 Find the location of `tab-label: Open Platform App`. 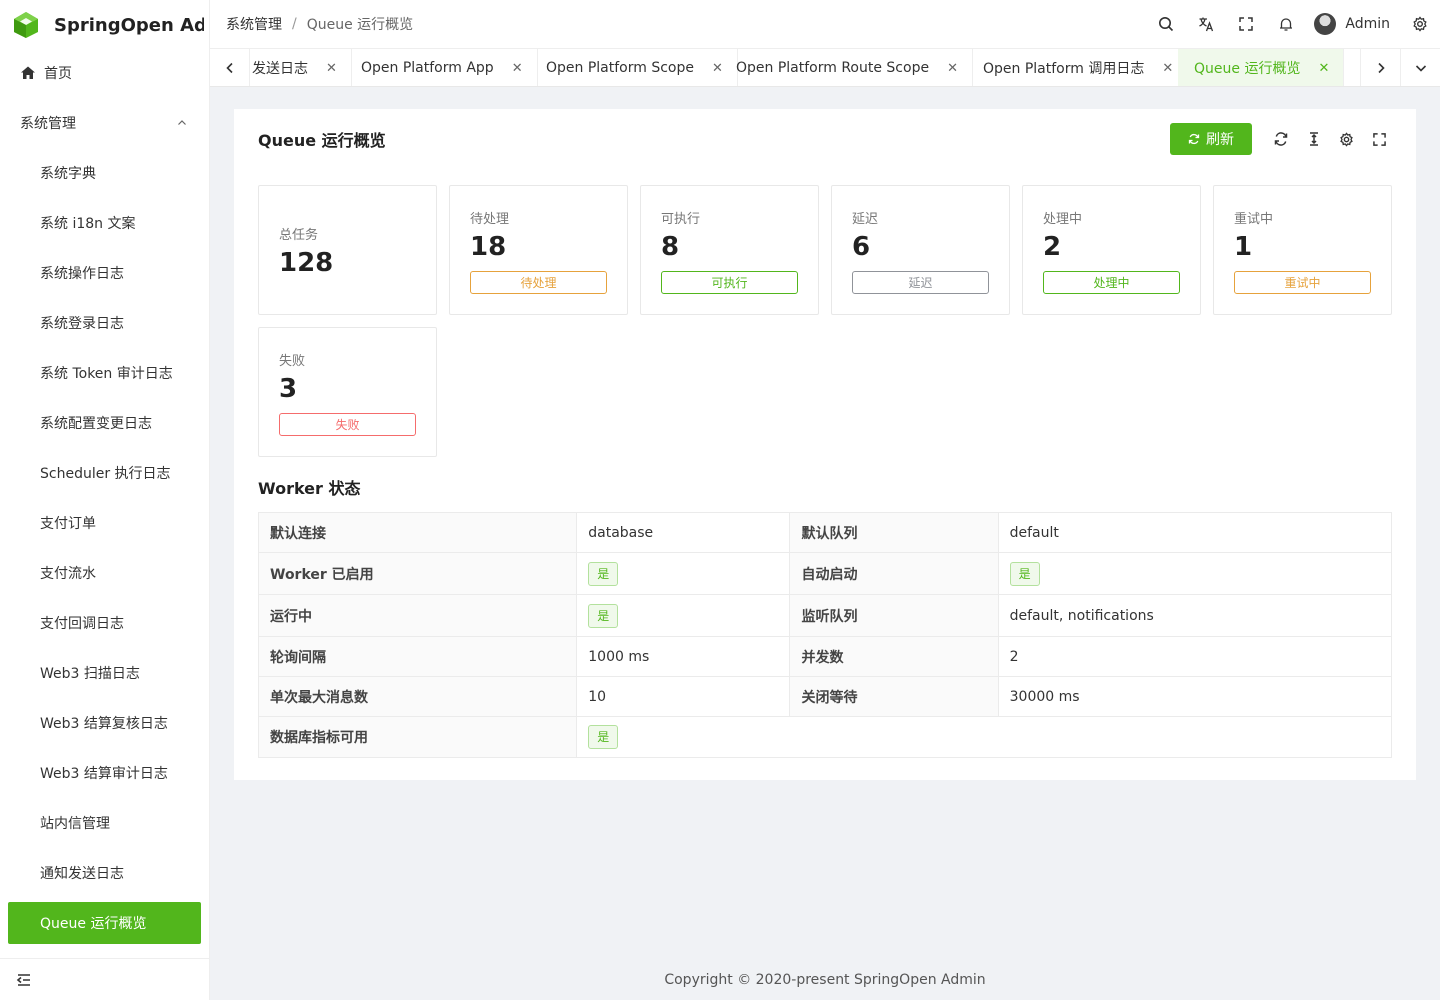

tab-label: Open Platform App is located at coordinates (427, 68).